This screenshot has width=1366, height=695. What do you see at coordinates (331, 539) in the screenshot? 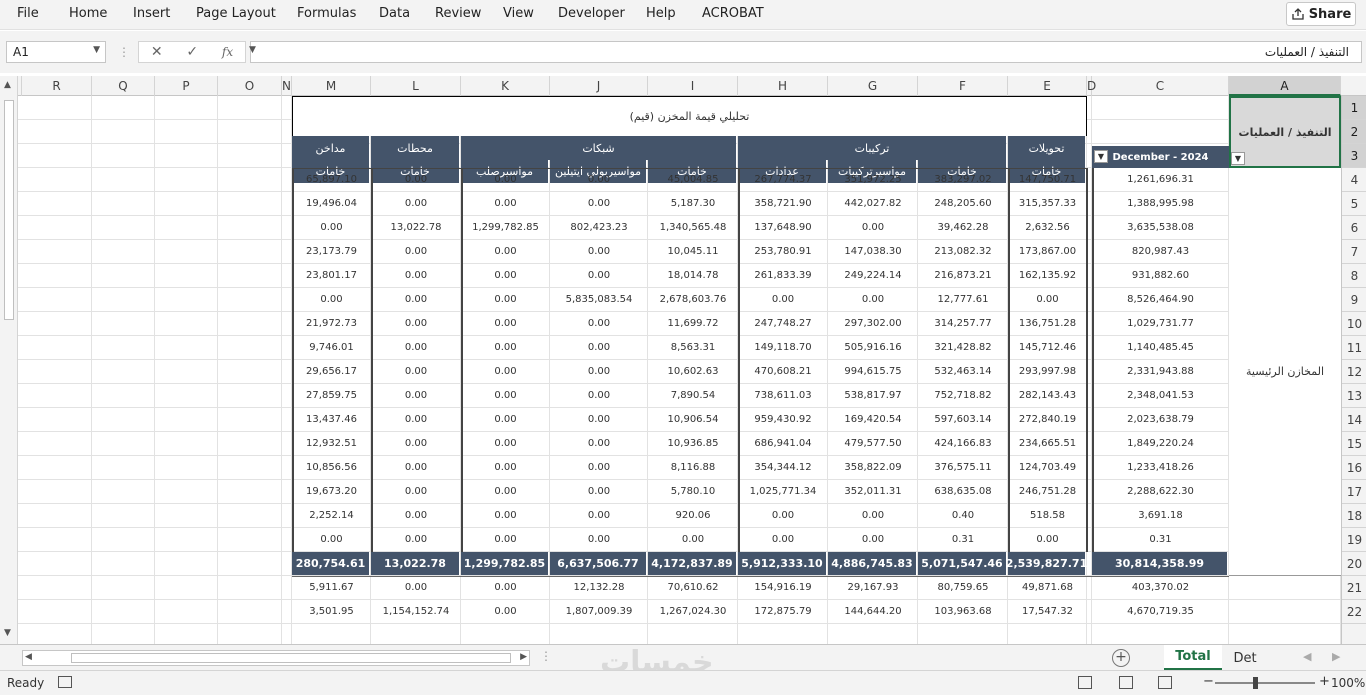
I see `data-cell-m19: 0.00` at bounding box center [331, 539].